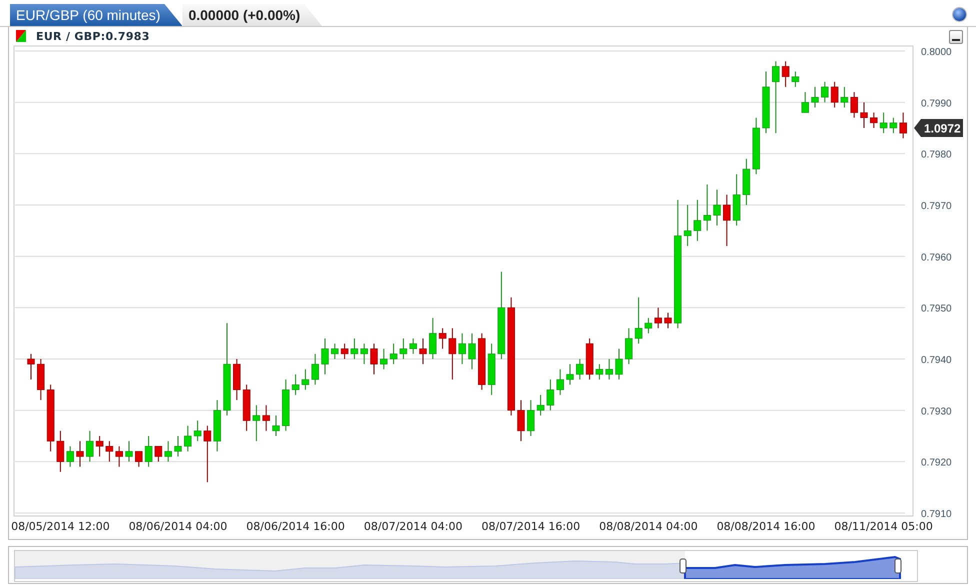  I want to click on x-axis-label: 08/08/2014 04:00, so click(648, 526).